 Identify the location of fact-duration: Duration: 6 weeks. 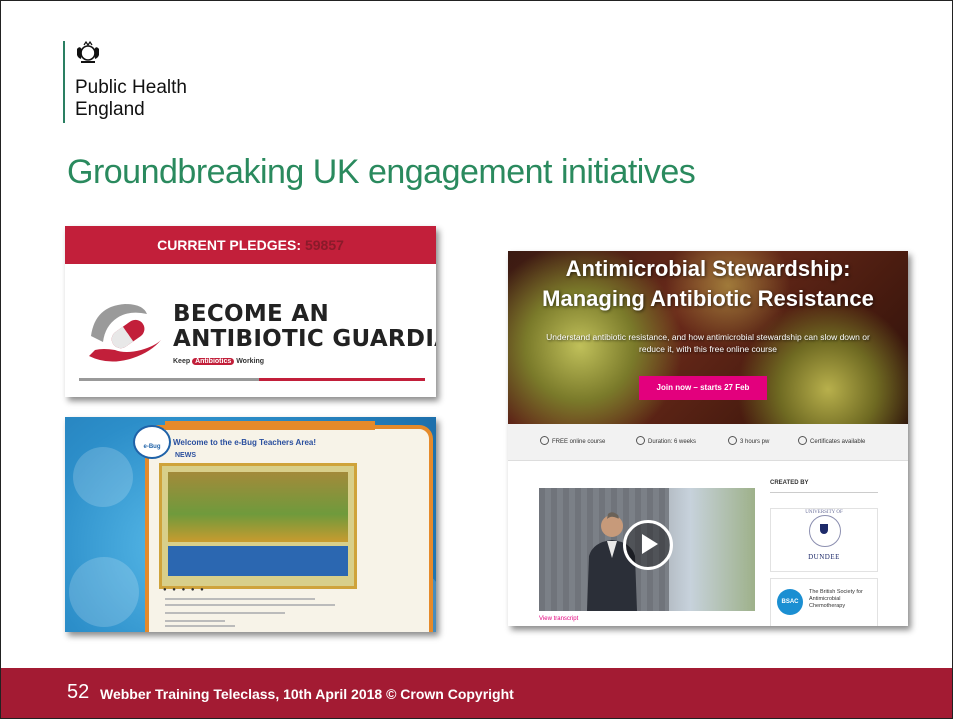
(666, 440).